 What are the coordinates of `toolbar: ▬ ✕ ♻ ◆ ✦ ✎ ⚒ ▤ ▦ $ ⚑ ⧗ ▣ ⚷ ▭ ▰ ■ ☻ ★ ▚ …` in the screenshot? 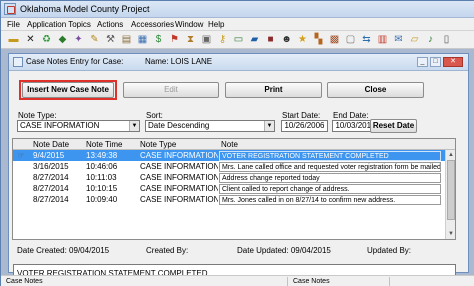 It's located at (237, 40).